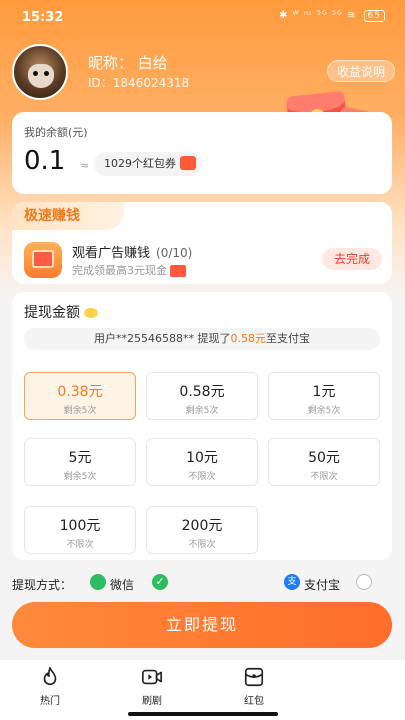 Image resolution: width=405 pixels, height=720 pixels. What do you see at coordinates (139, 83) in the screenshot?
I see `user-id: ID：1846024318` at bounding box center [139, 83].